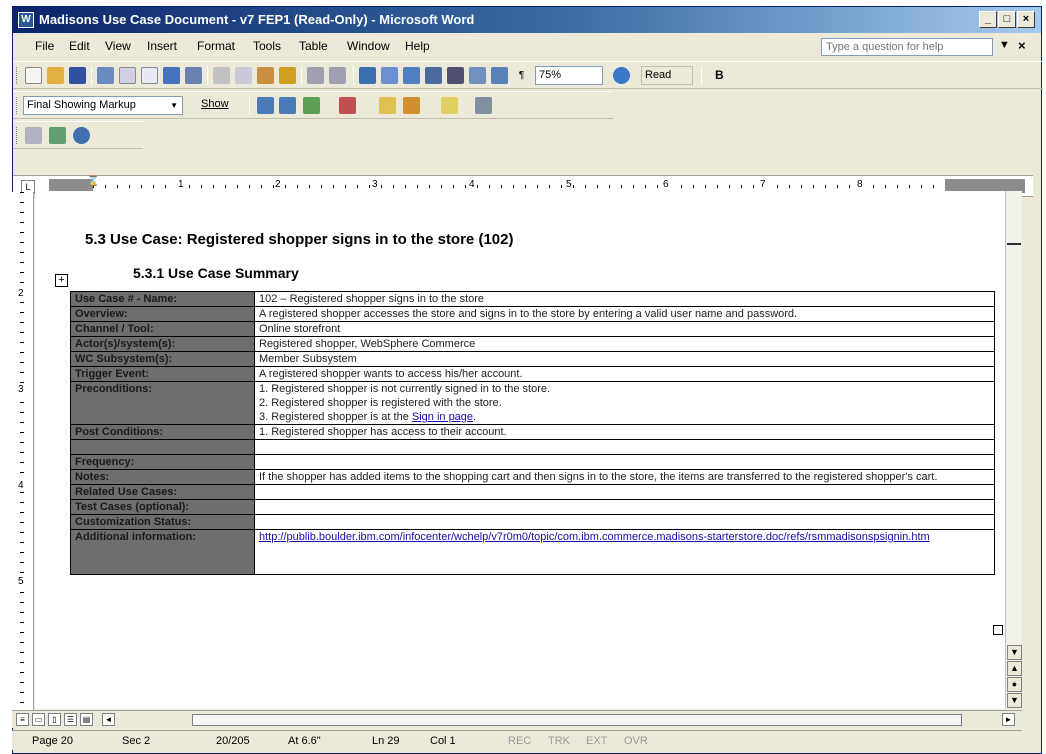 The height and width of the screenshot is (754, 1046). What do you see at coordinates (636, 741) in the screenshot?
I see `status-ovr: OVR` at bounding box center [636, 741].